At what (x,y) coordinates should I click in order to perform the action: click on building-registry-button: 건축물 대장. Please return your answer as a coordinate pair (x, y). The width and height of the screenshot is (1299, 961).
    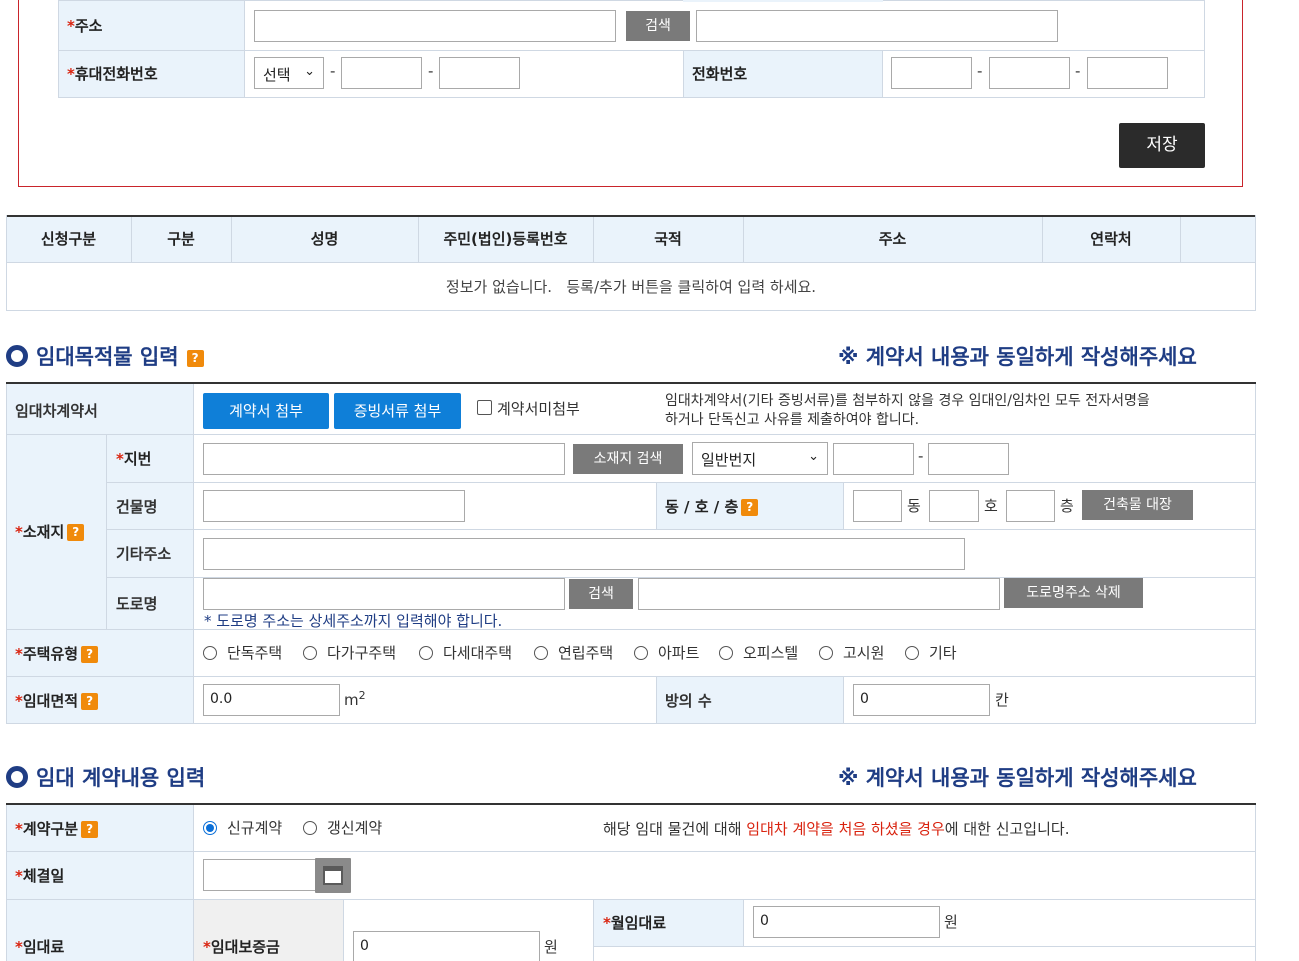
    Looking at the image, I should click on (1137, 505).